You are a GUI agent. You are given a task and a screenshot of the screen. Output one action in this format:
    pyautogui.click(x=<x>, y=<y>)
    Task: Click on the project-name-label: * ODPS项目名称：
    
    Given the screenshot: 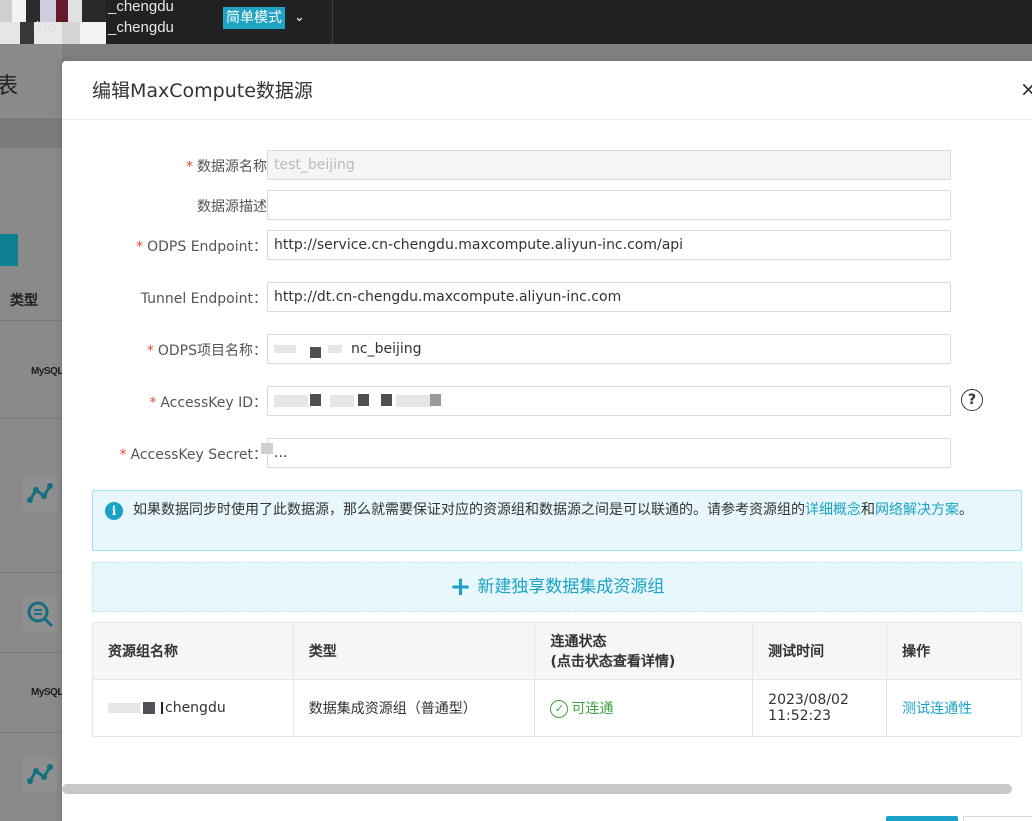 What is the action you would take?
    pyautogui.click(x=206, y=351)
    